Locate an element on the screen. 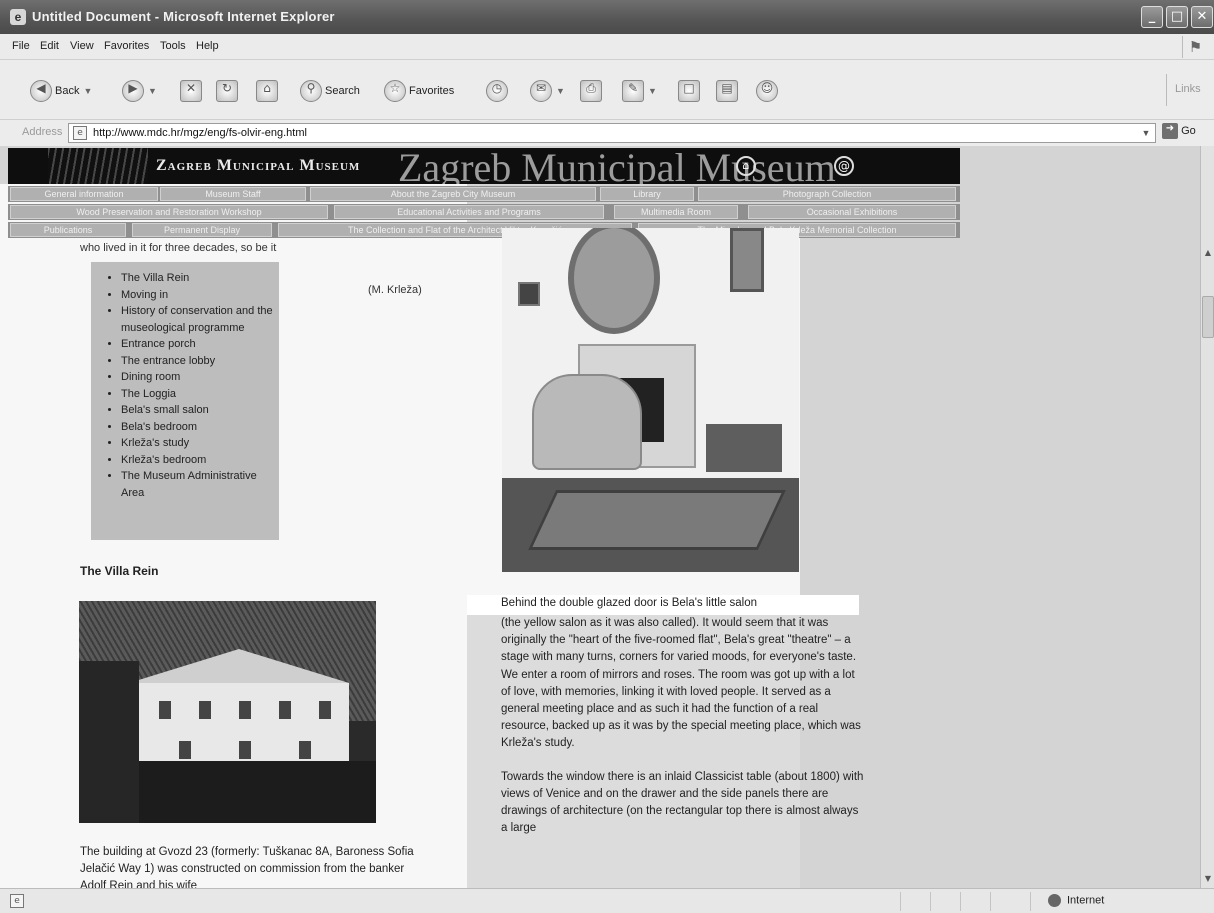 The width and height of the screenshot is (1214, 913). history-icon: ◷ is located at coordinates (497, 91).